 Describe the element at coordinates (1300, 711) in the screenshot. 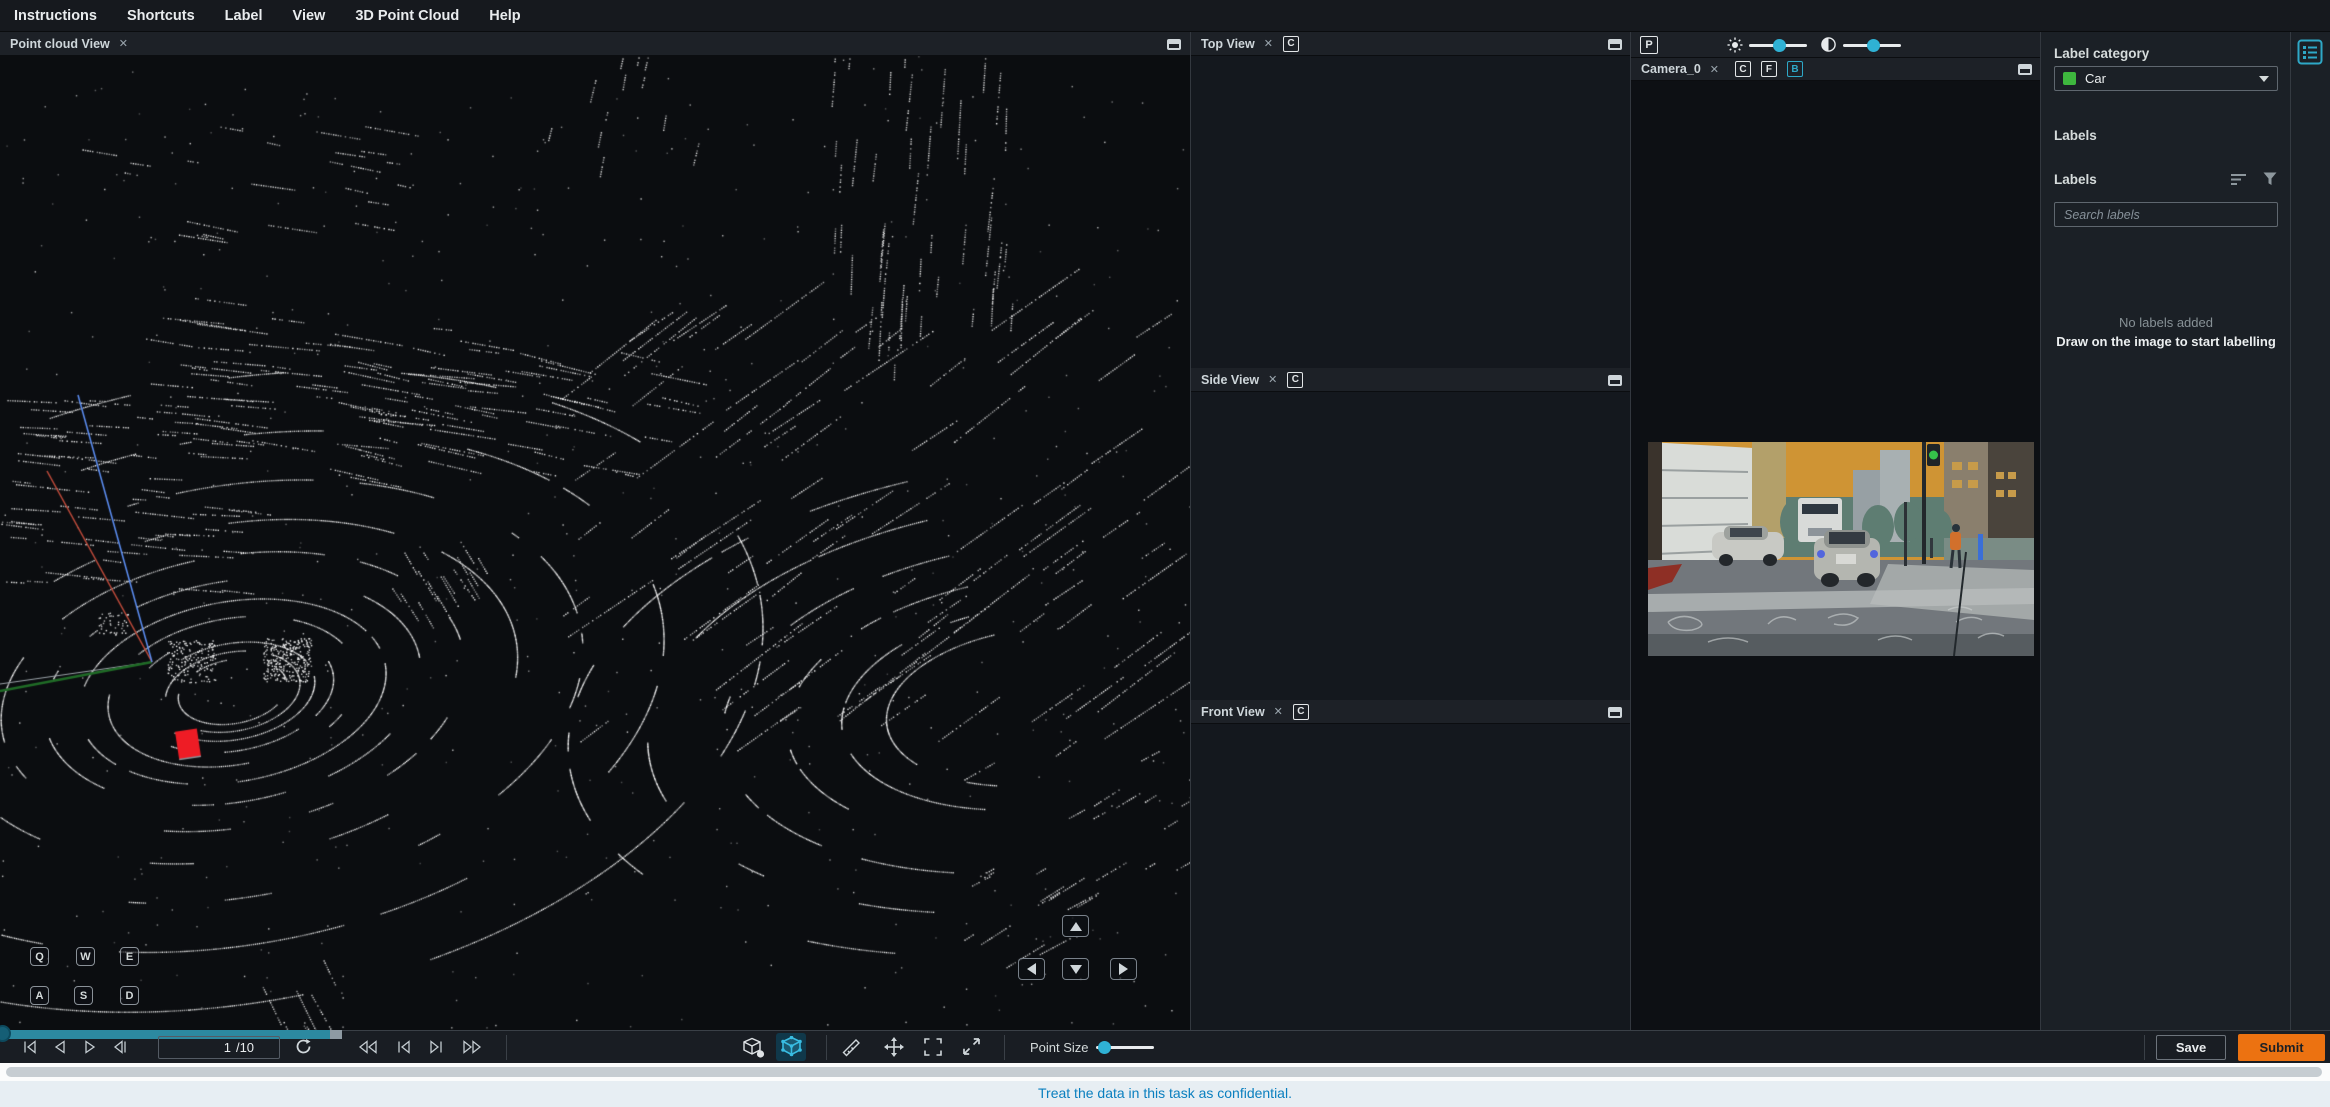

I see `front-view-camera-button: C` at that location.